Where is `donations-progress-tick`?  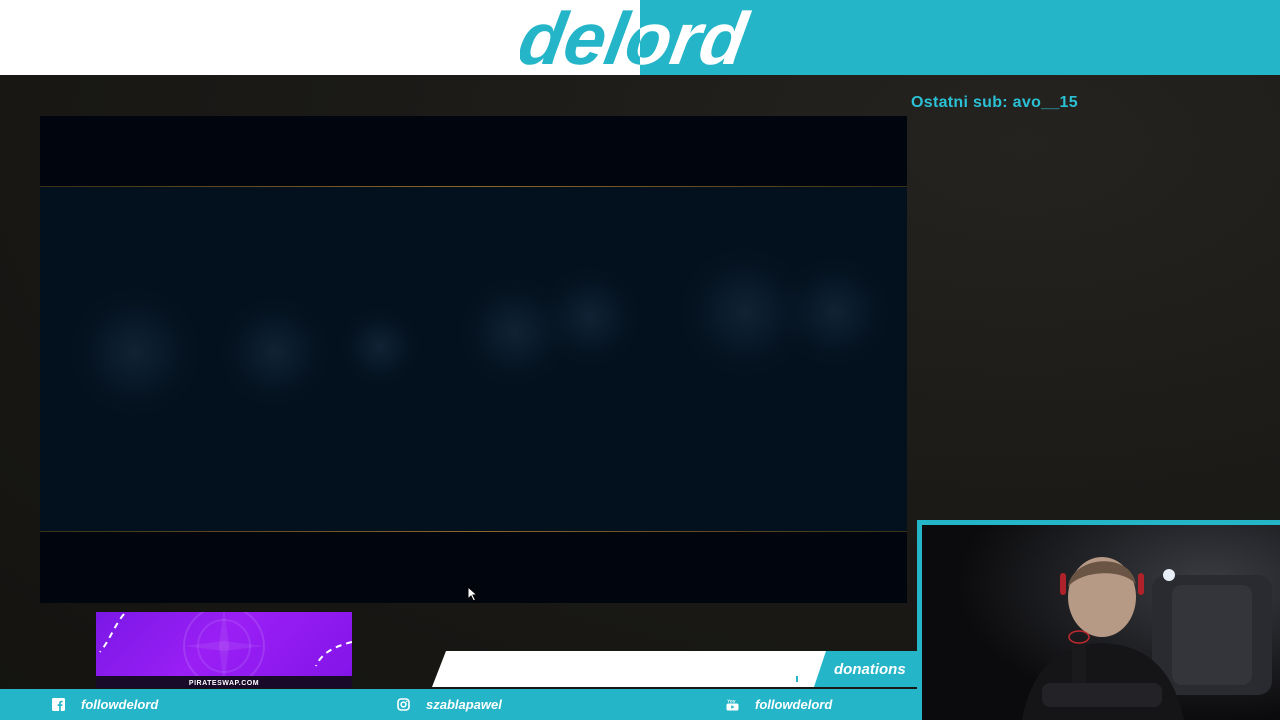 donations-progress-tick is located at coordinates (797, 679).